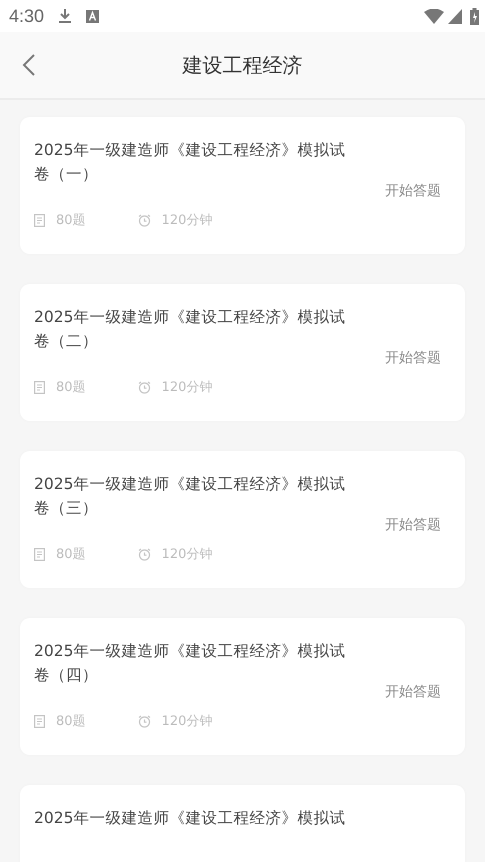  Describe the element at coordinates (190, 162) in the screenshot. I see `paper-title: 2025年一级建造师《建设工程经济》模拟试卷（一）` at that location.